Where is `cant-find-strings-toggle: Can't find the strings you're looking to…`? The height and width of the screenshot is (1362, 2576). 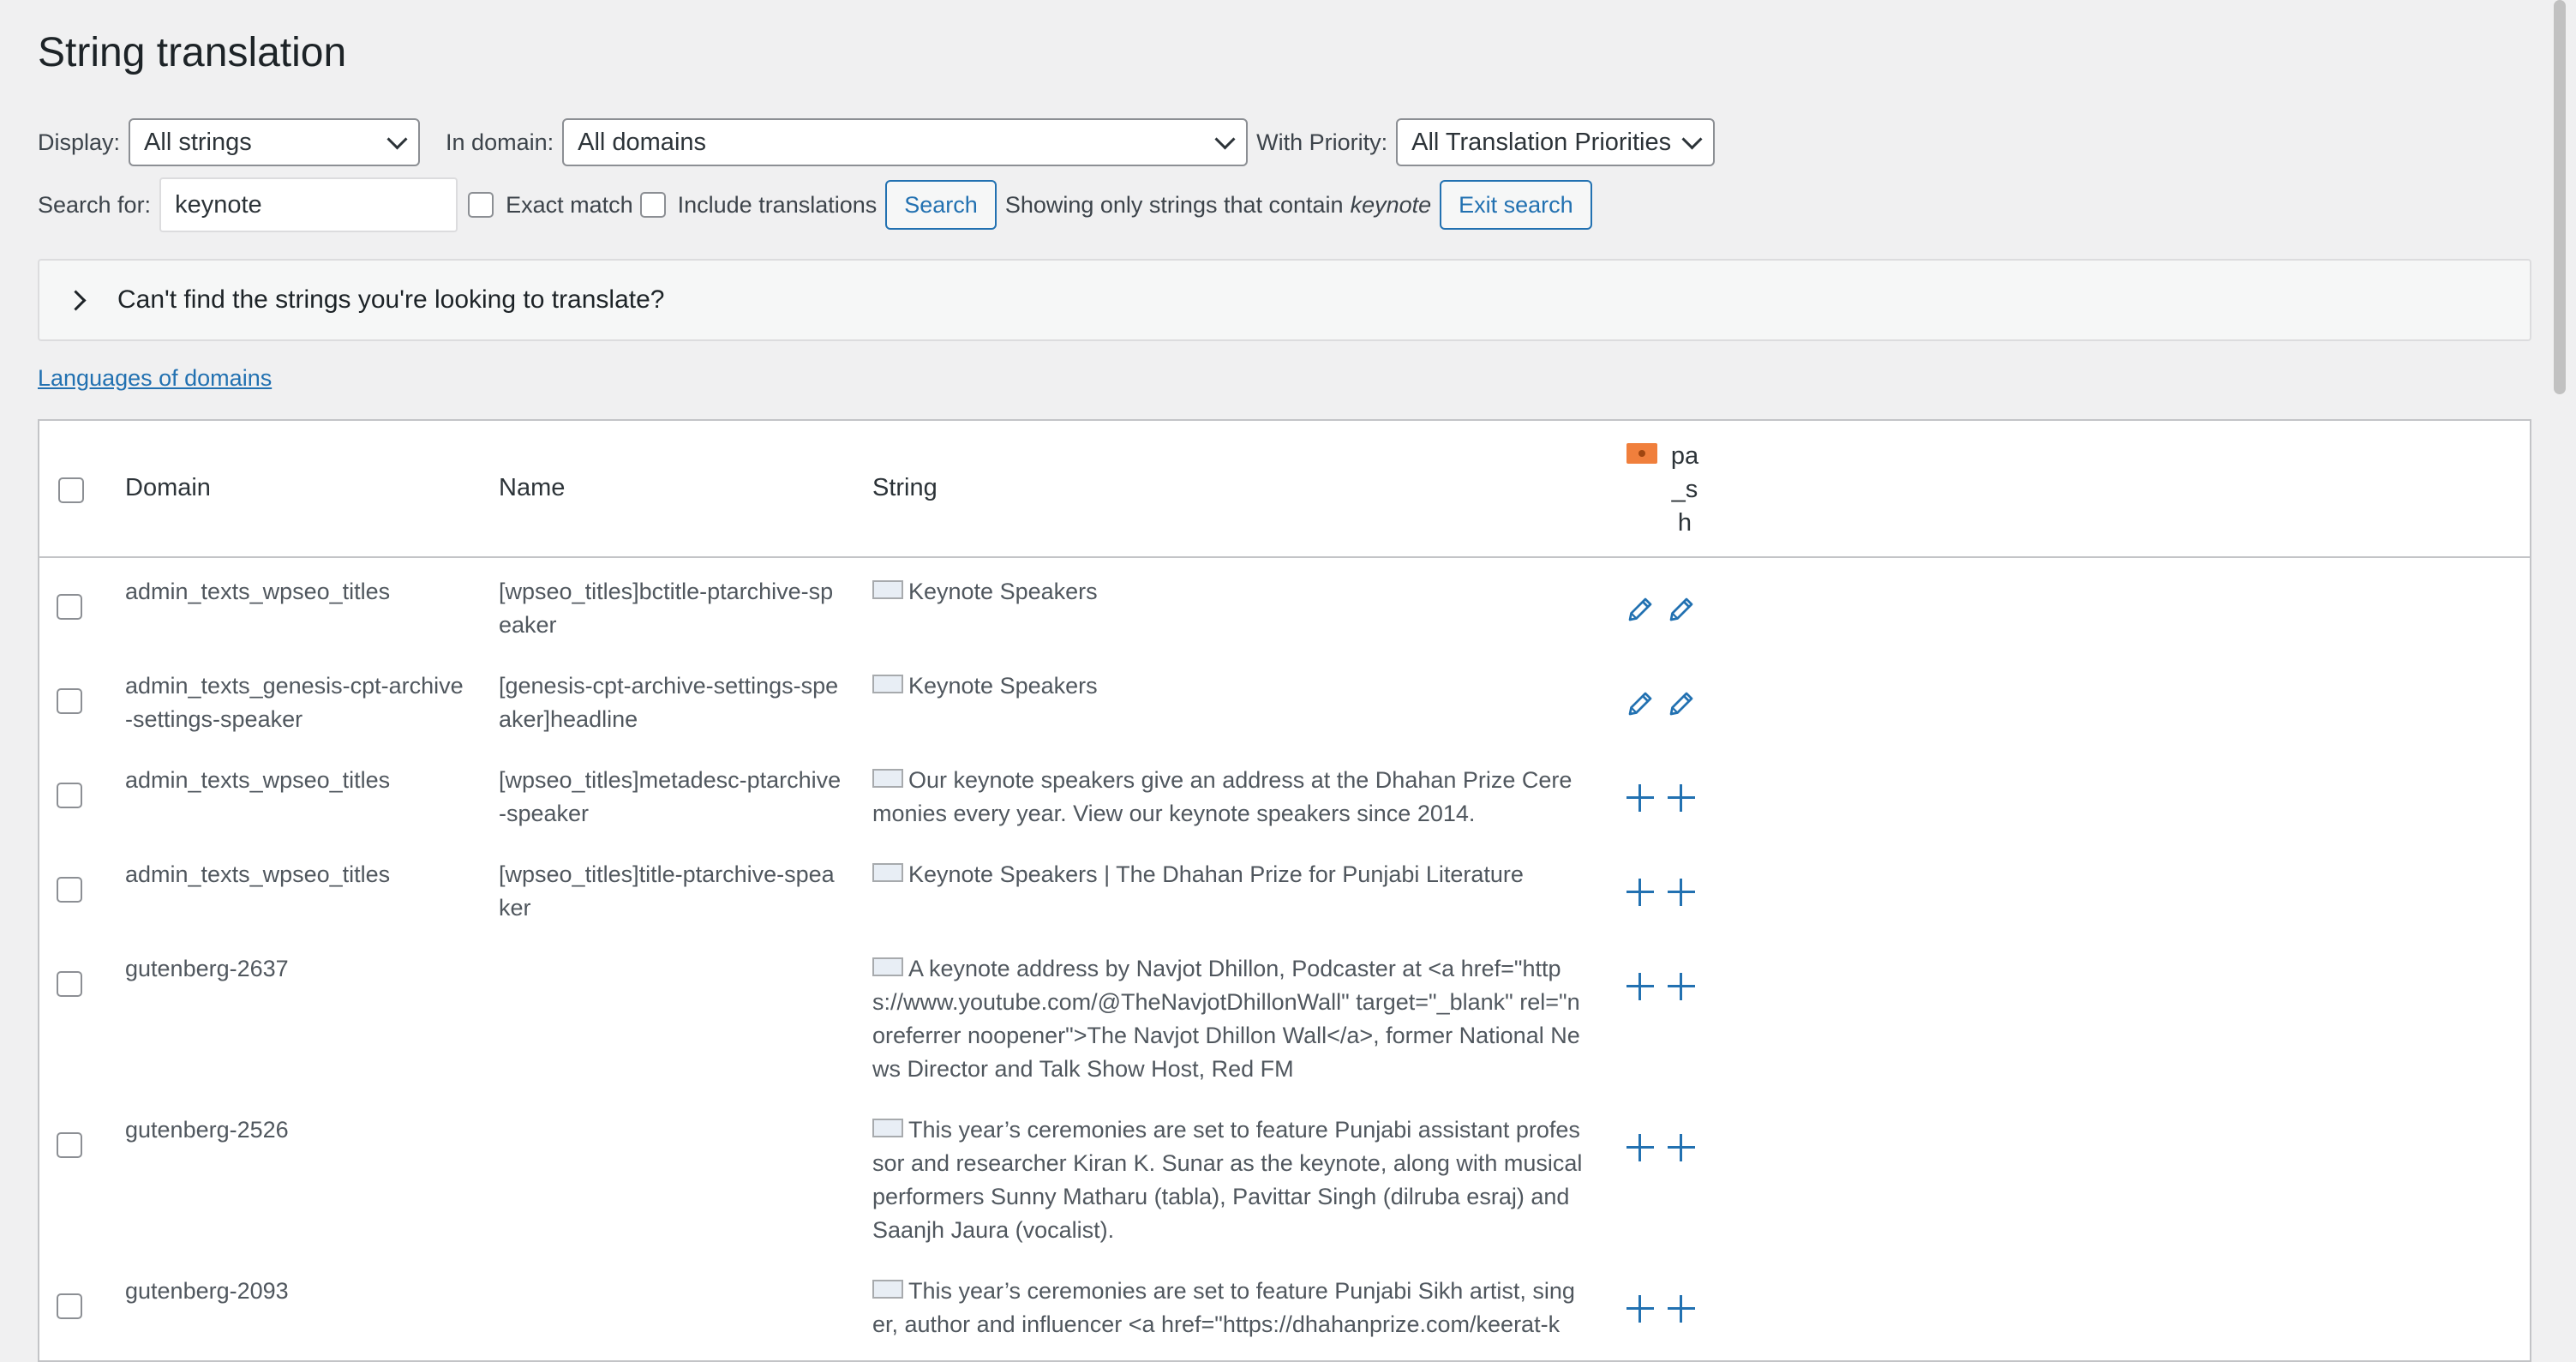 cant-find-strings-toggle: Can't find the strings you're looking to… is located at coordinates (1284, 300).